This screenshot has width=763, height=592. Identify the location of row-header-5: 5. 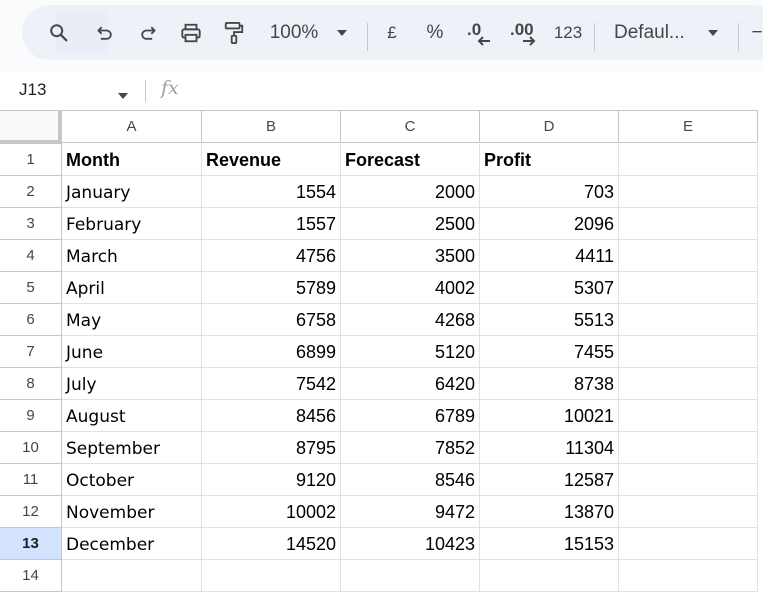
(31, 288).